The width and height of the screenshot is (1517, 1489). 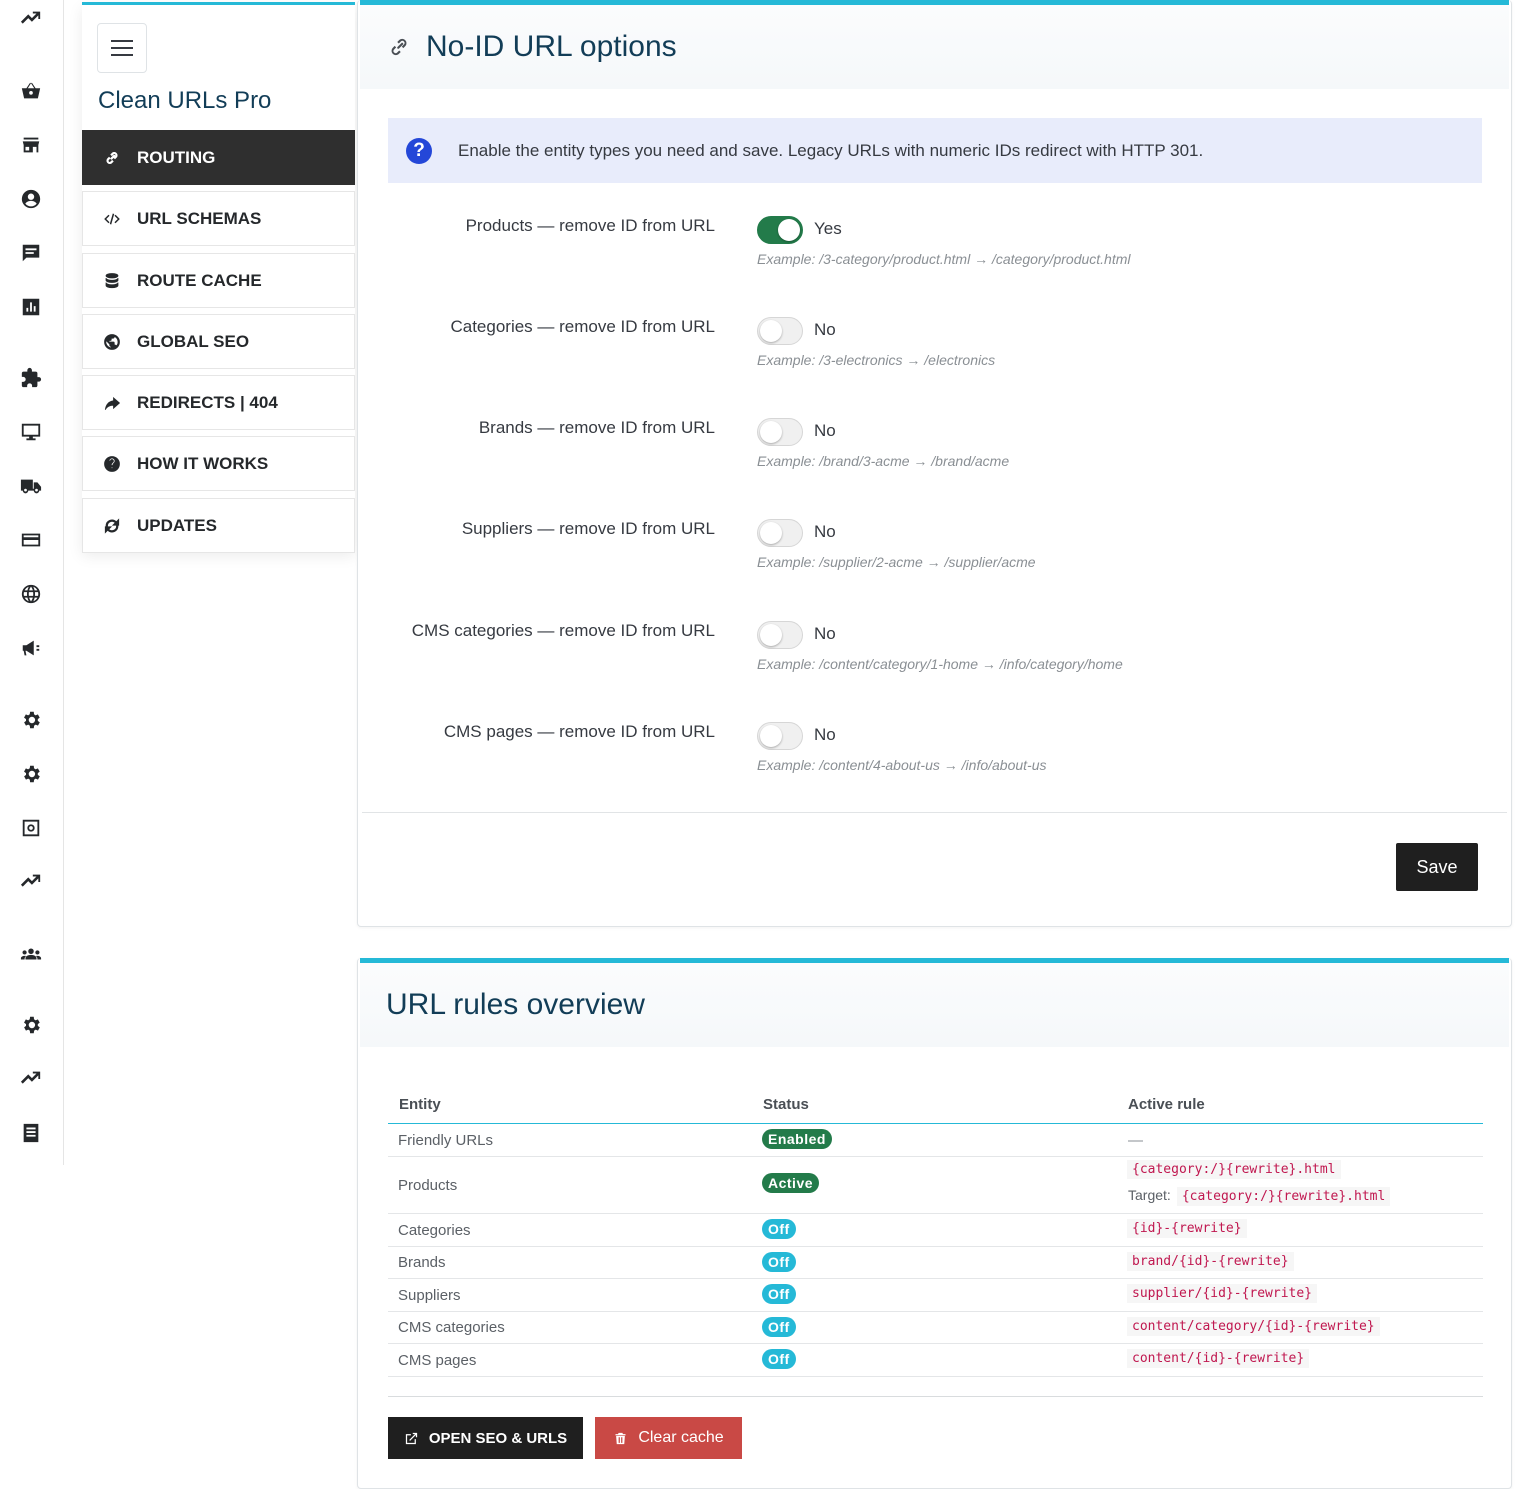 What do you see at coordinates (1187, 1228) in the screenshot?
I see `rule-code: {id}-{rewrite}` at bounding box center [1187, 1228].